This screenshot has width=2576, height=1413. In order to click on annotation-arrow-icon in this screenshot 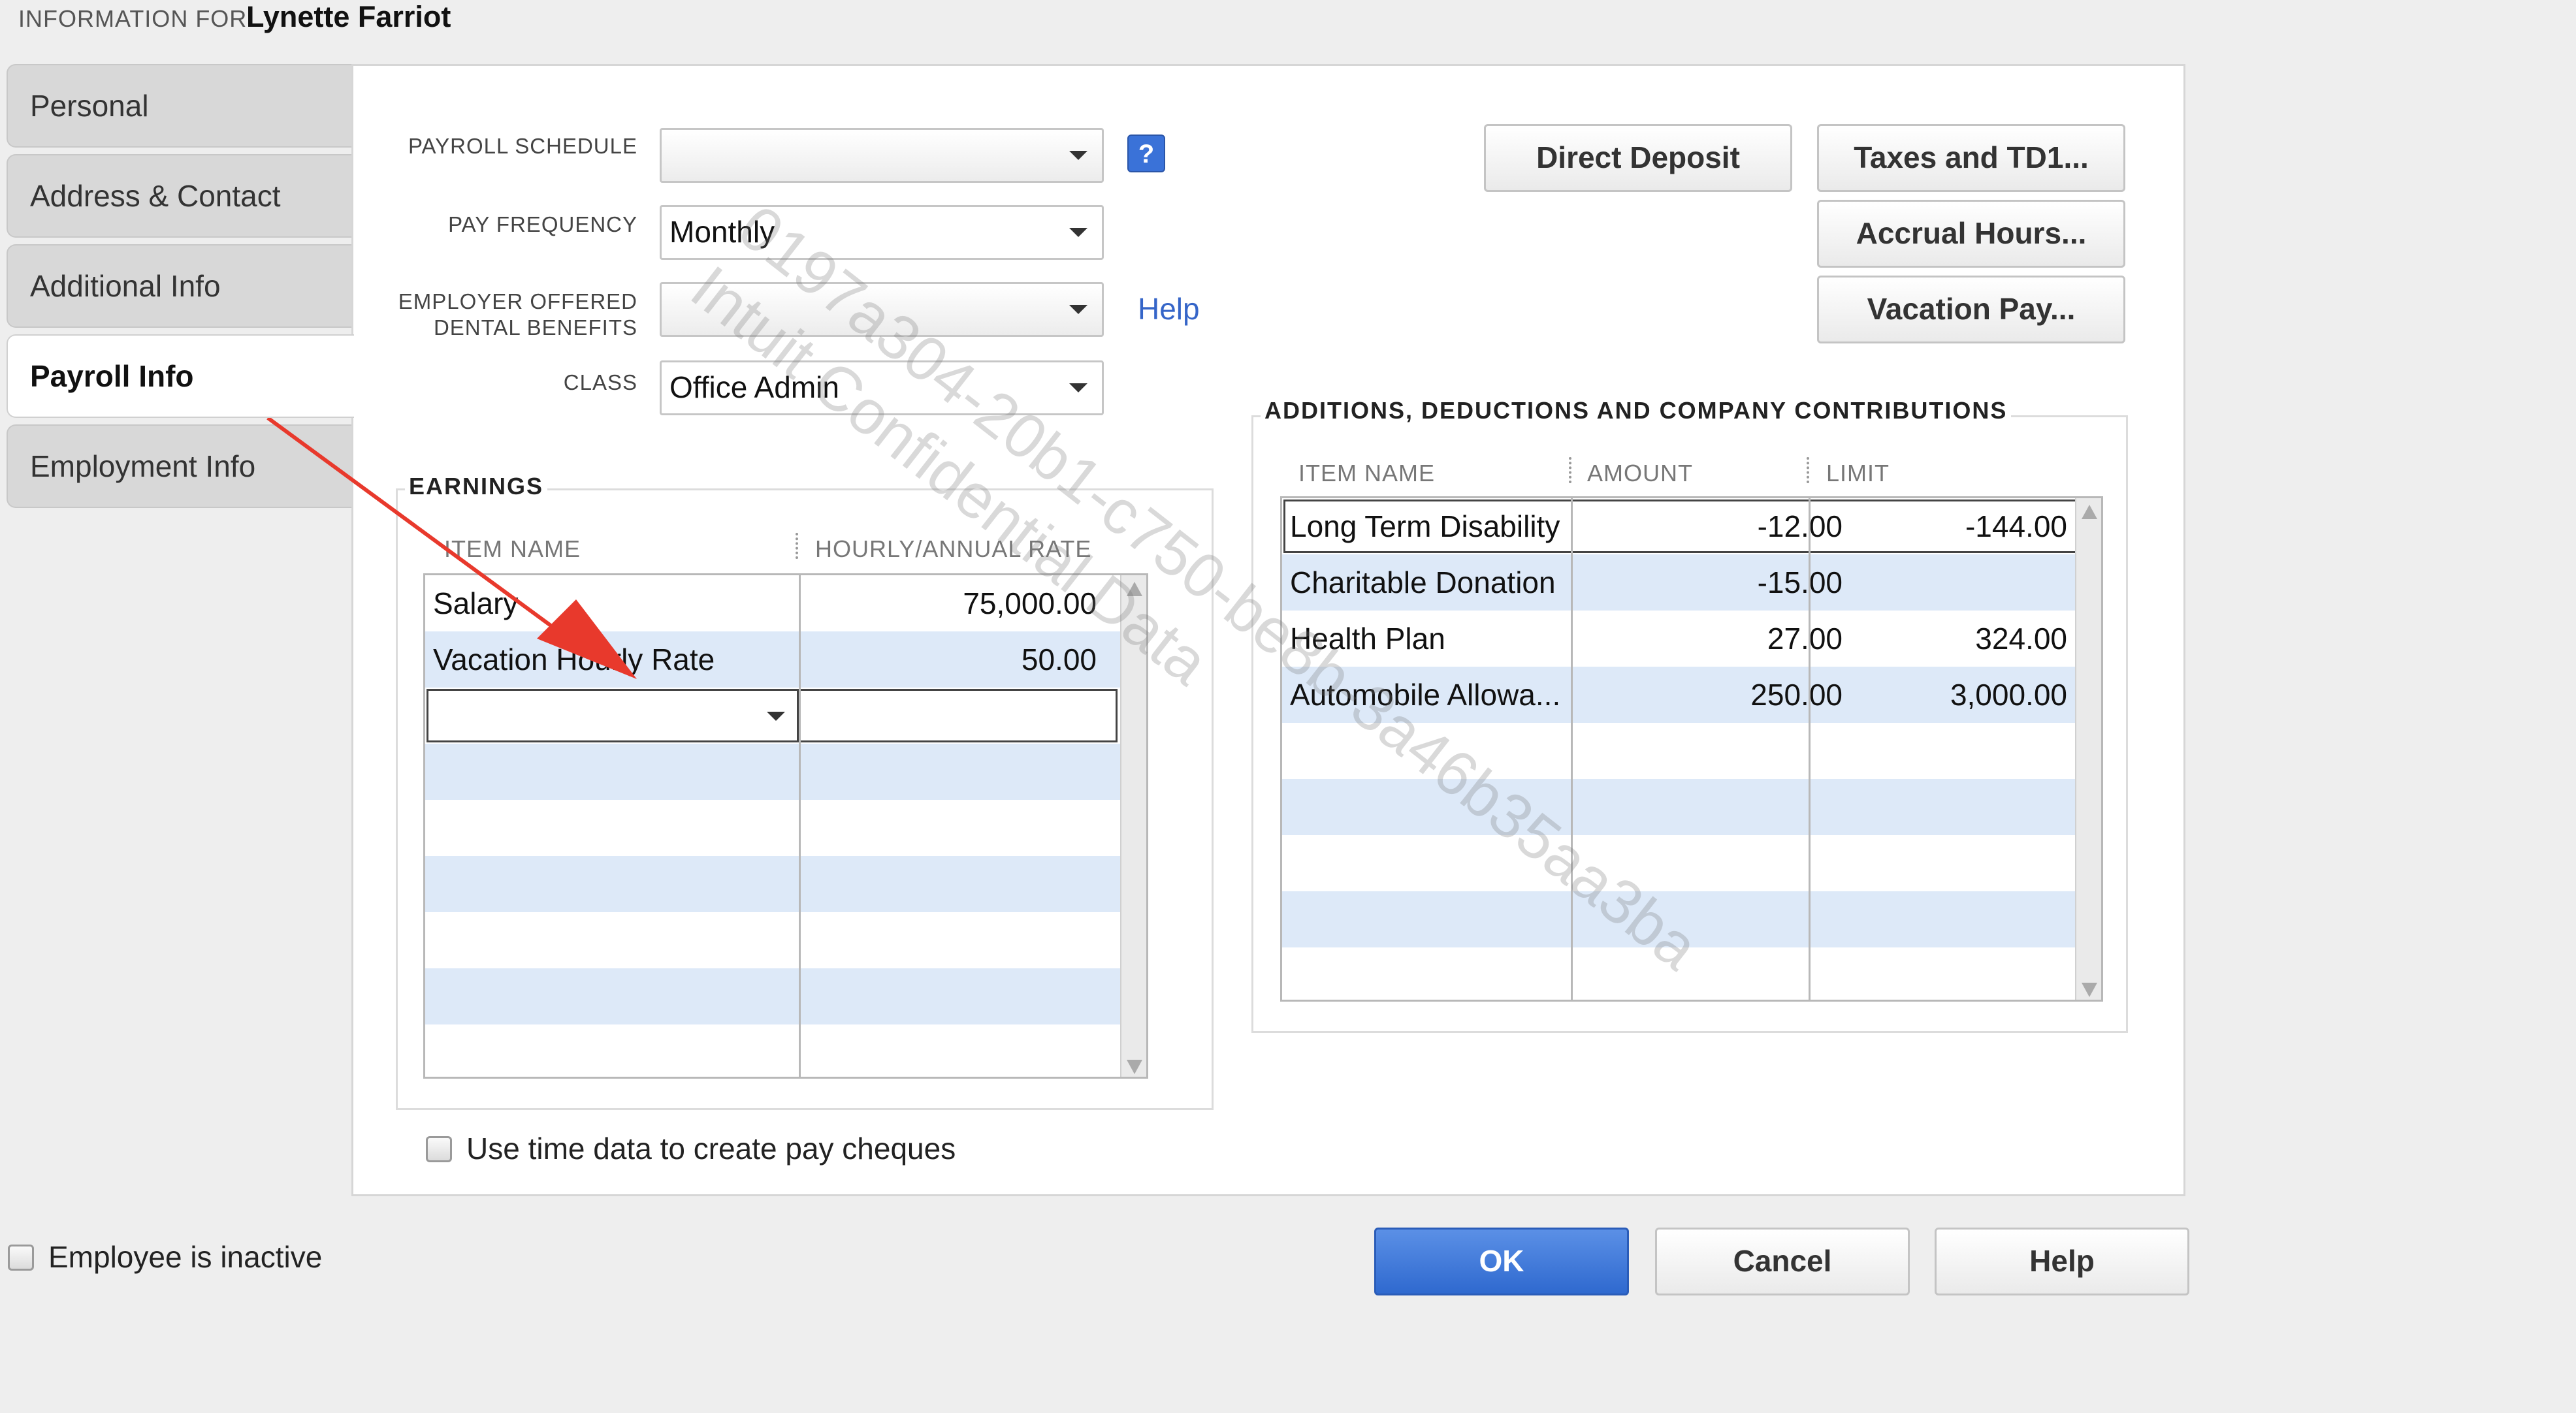, I will do `click(451, 547)`.